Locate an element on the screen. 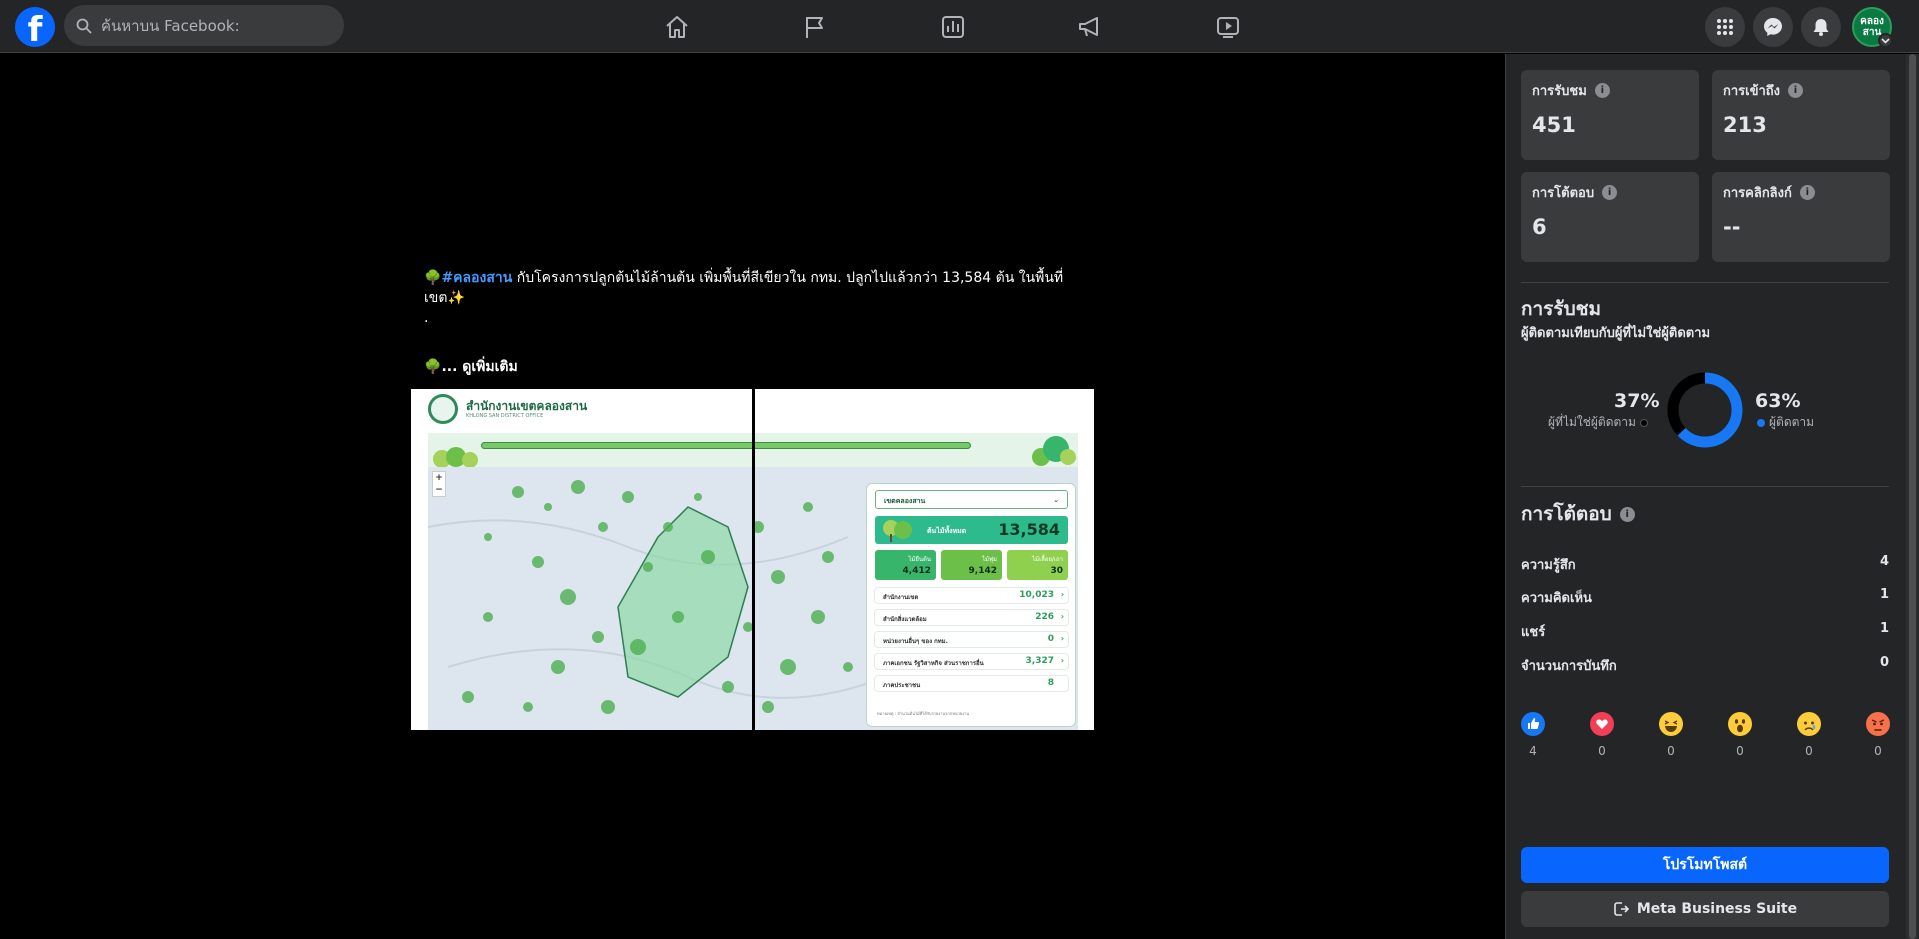 This screenshot has width=1919, height=939. mini-card-perennial: ไม้ยืนต้น 4,412 is located at coordinates (905, 565).